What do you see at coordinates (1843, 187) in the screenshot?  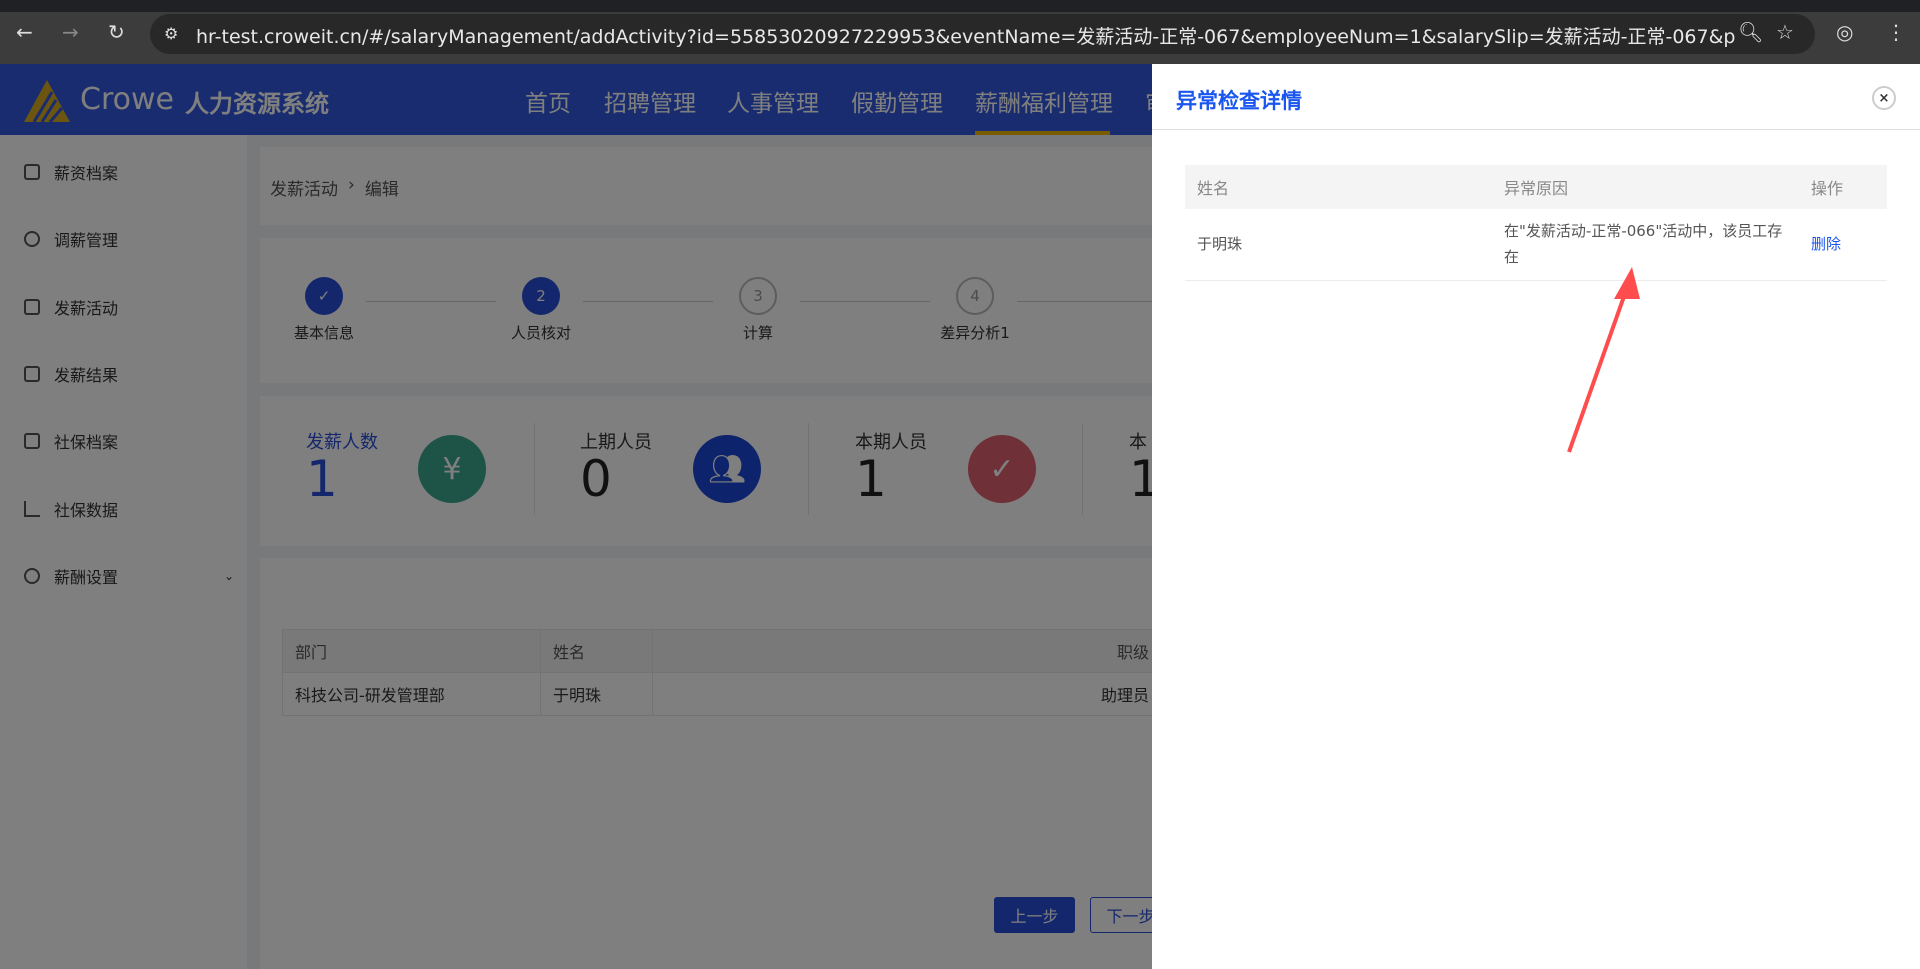 I see `col-action: 操作` at bounding box center [1843, 187].